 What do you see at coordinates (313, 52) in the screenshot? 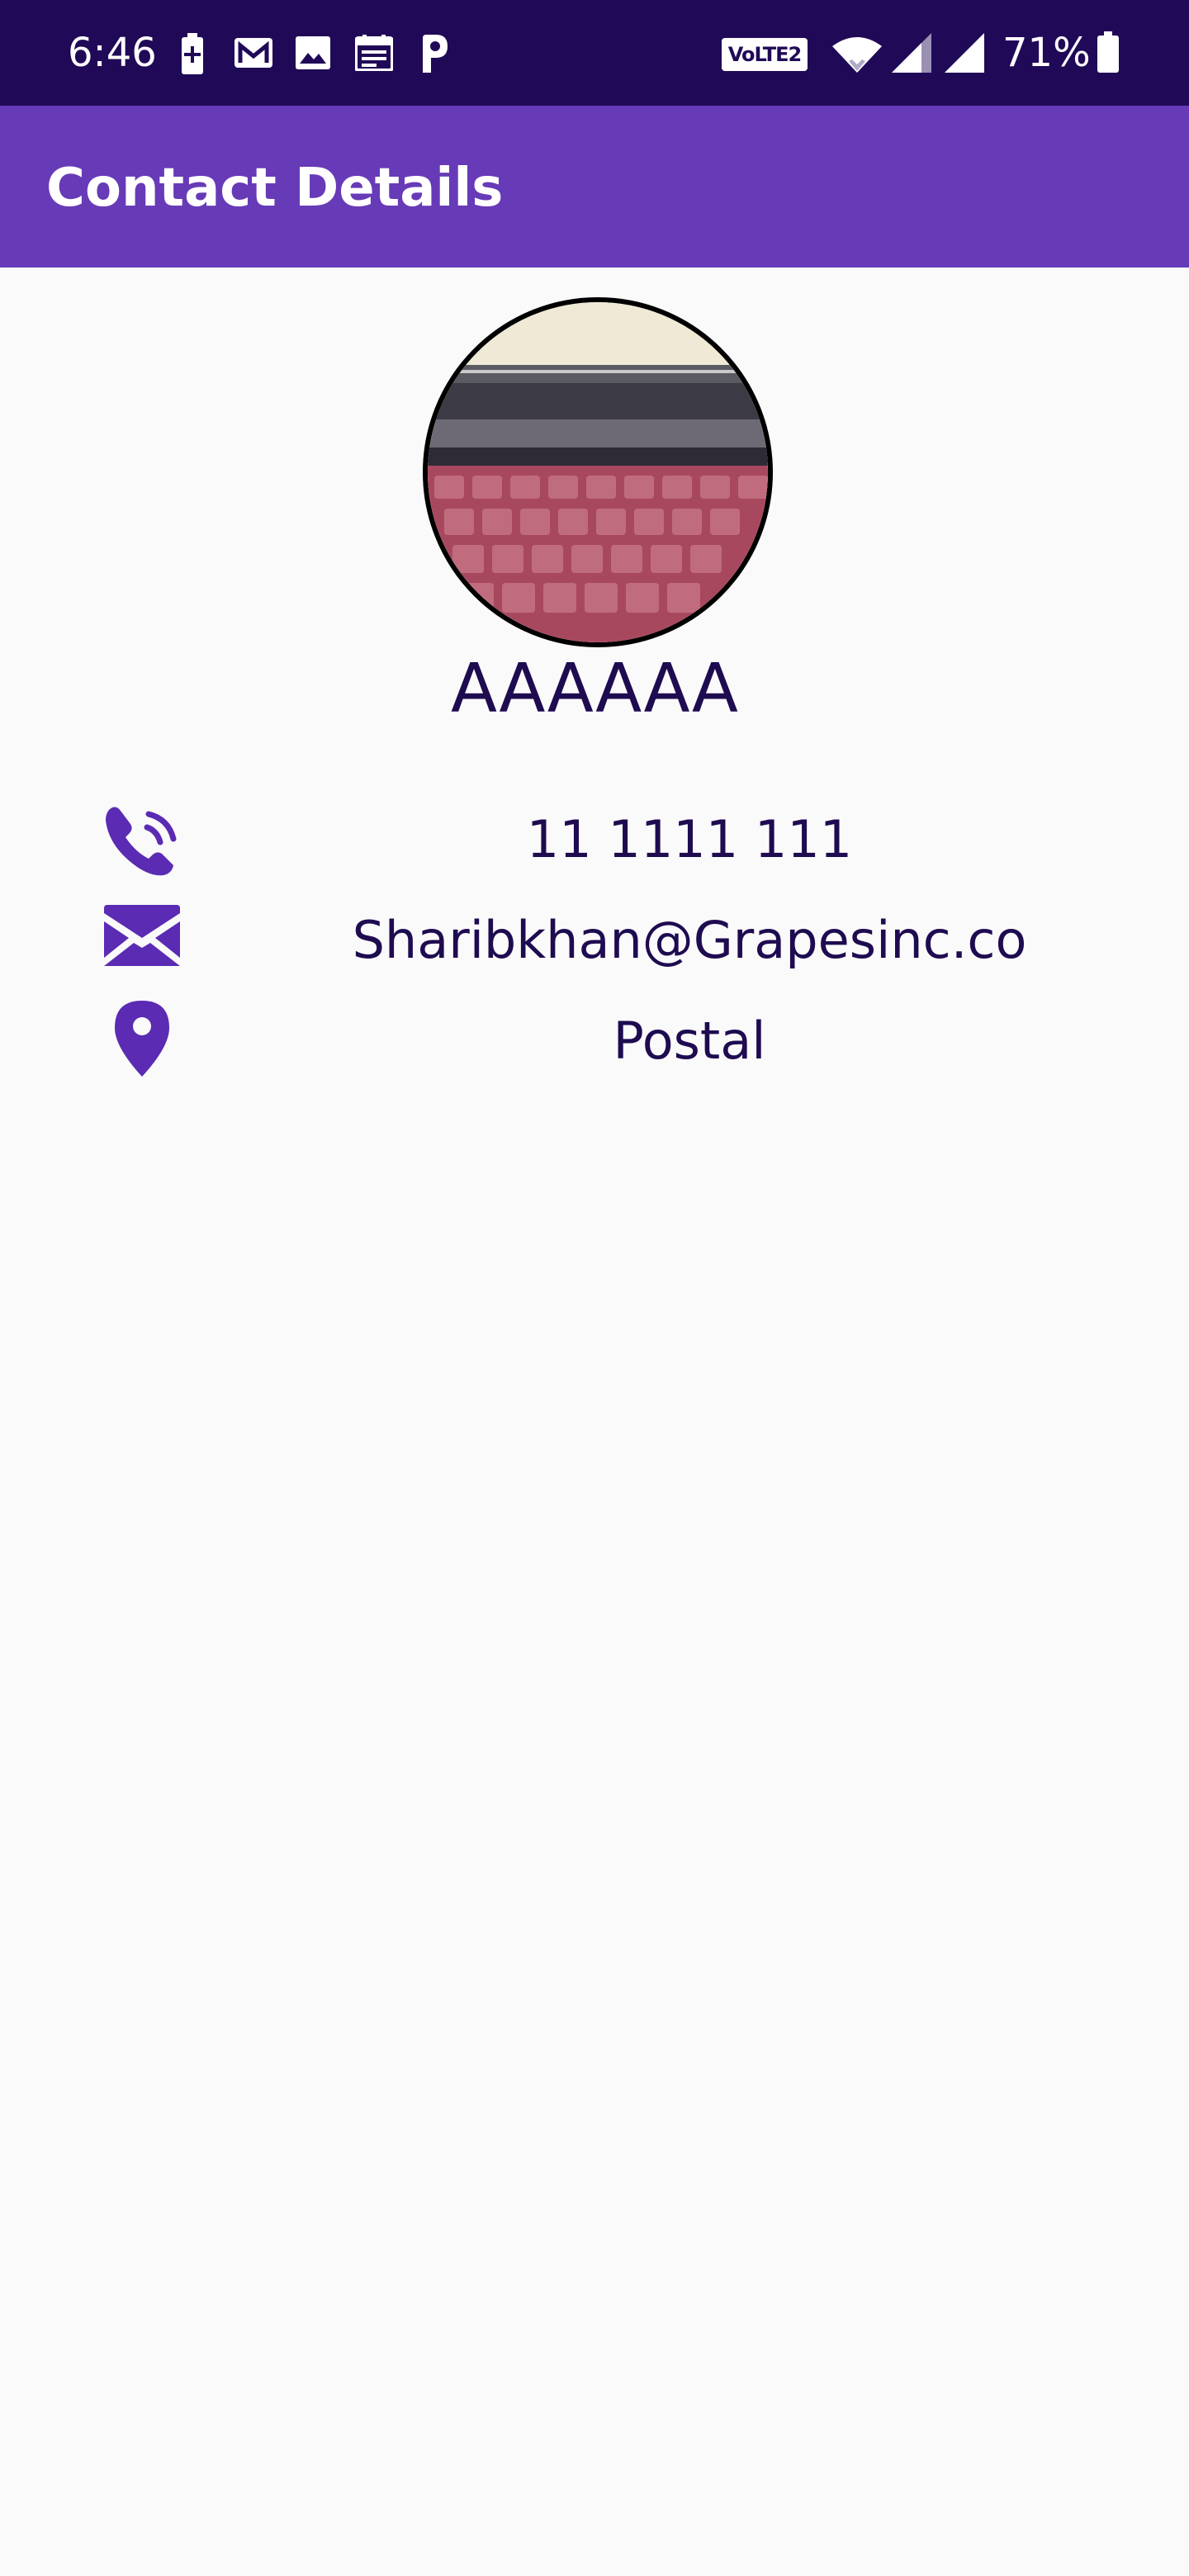
I see `gallery-icon` at bounding box center [313, 52].